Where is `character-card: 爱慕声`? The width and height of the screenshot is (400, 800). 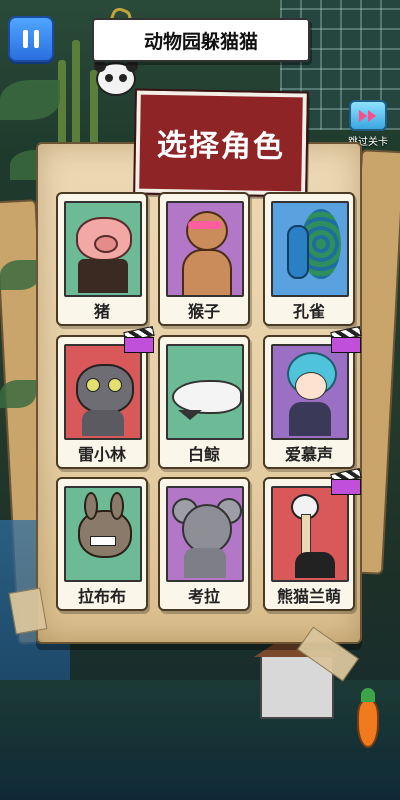 character-card: 爱慕声 is located at coordinates (312, 397).